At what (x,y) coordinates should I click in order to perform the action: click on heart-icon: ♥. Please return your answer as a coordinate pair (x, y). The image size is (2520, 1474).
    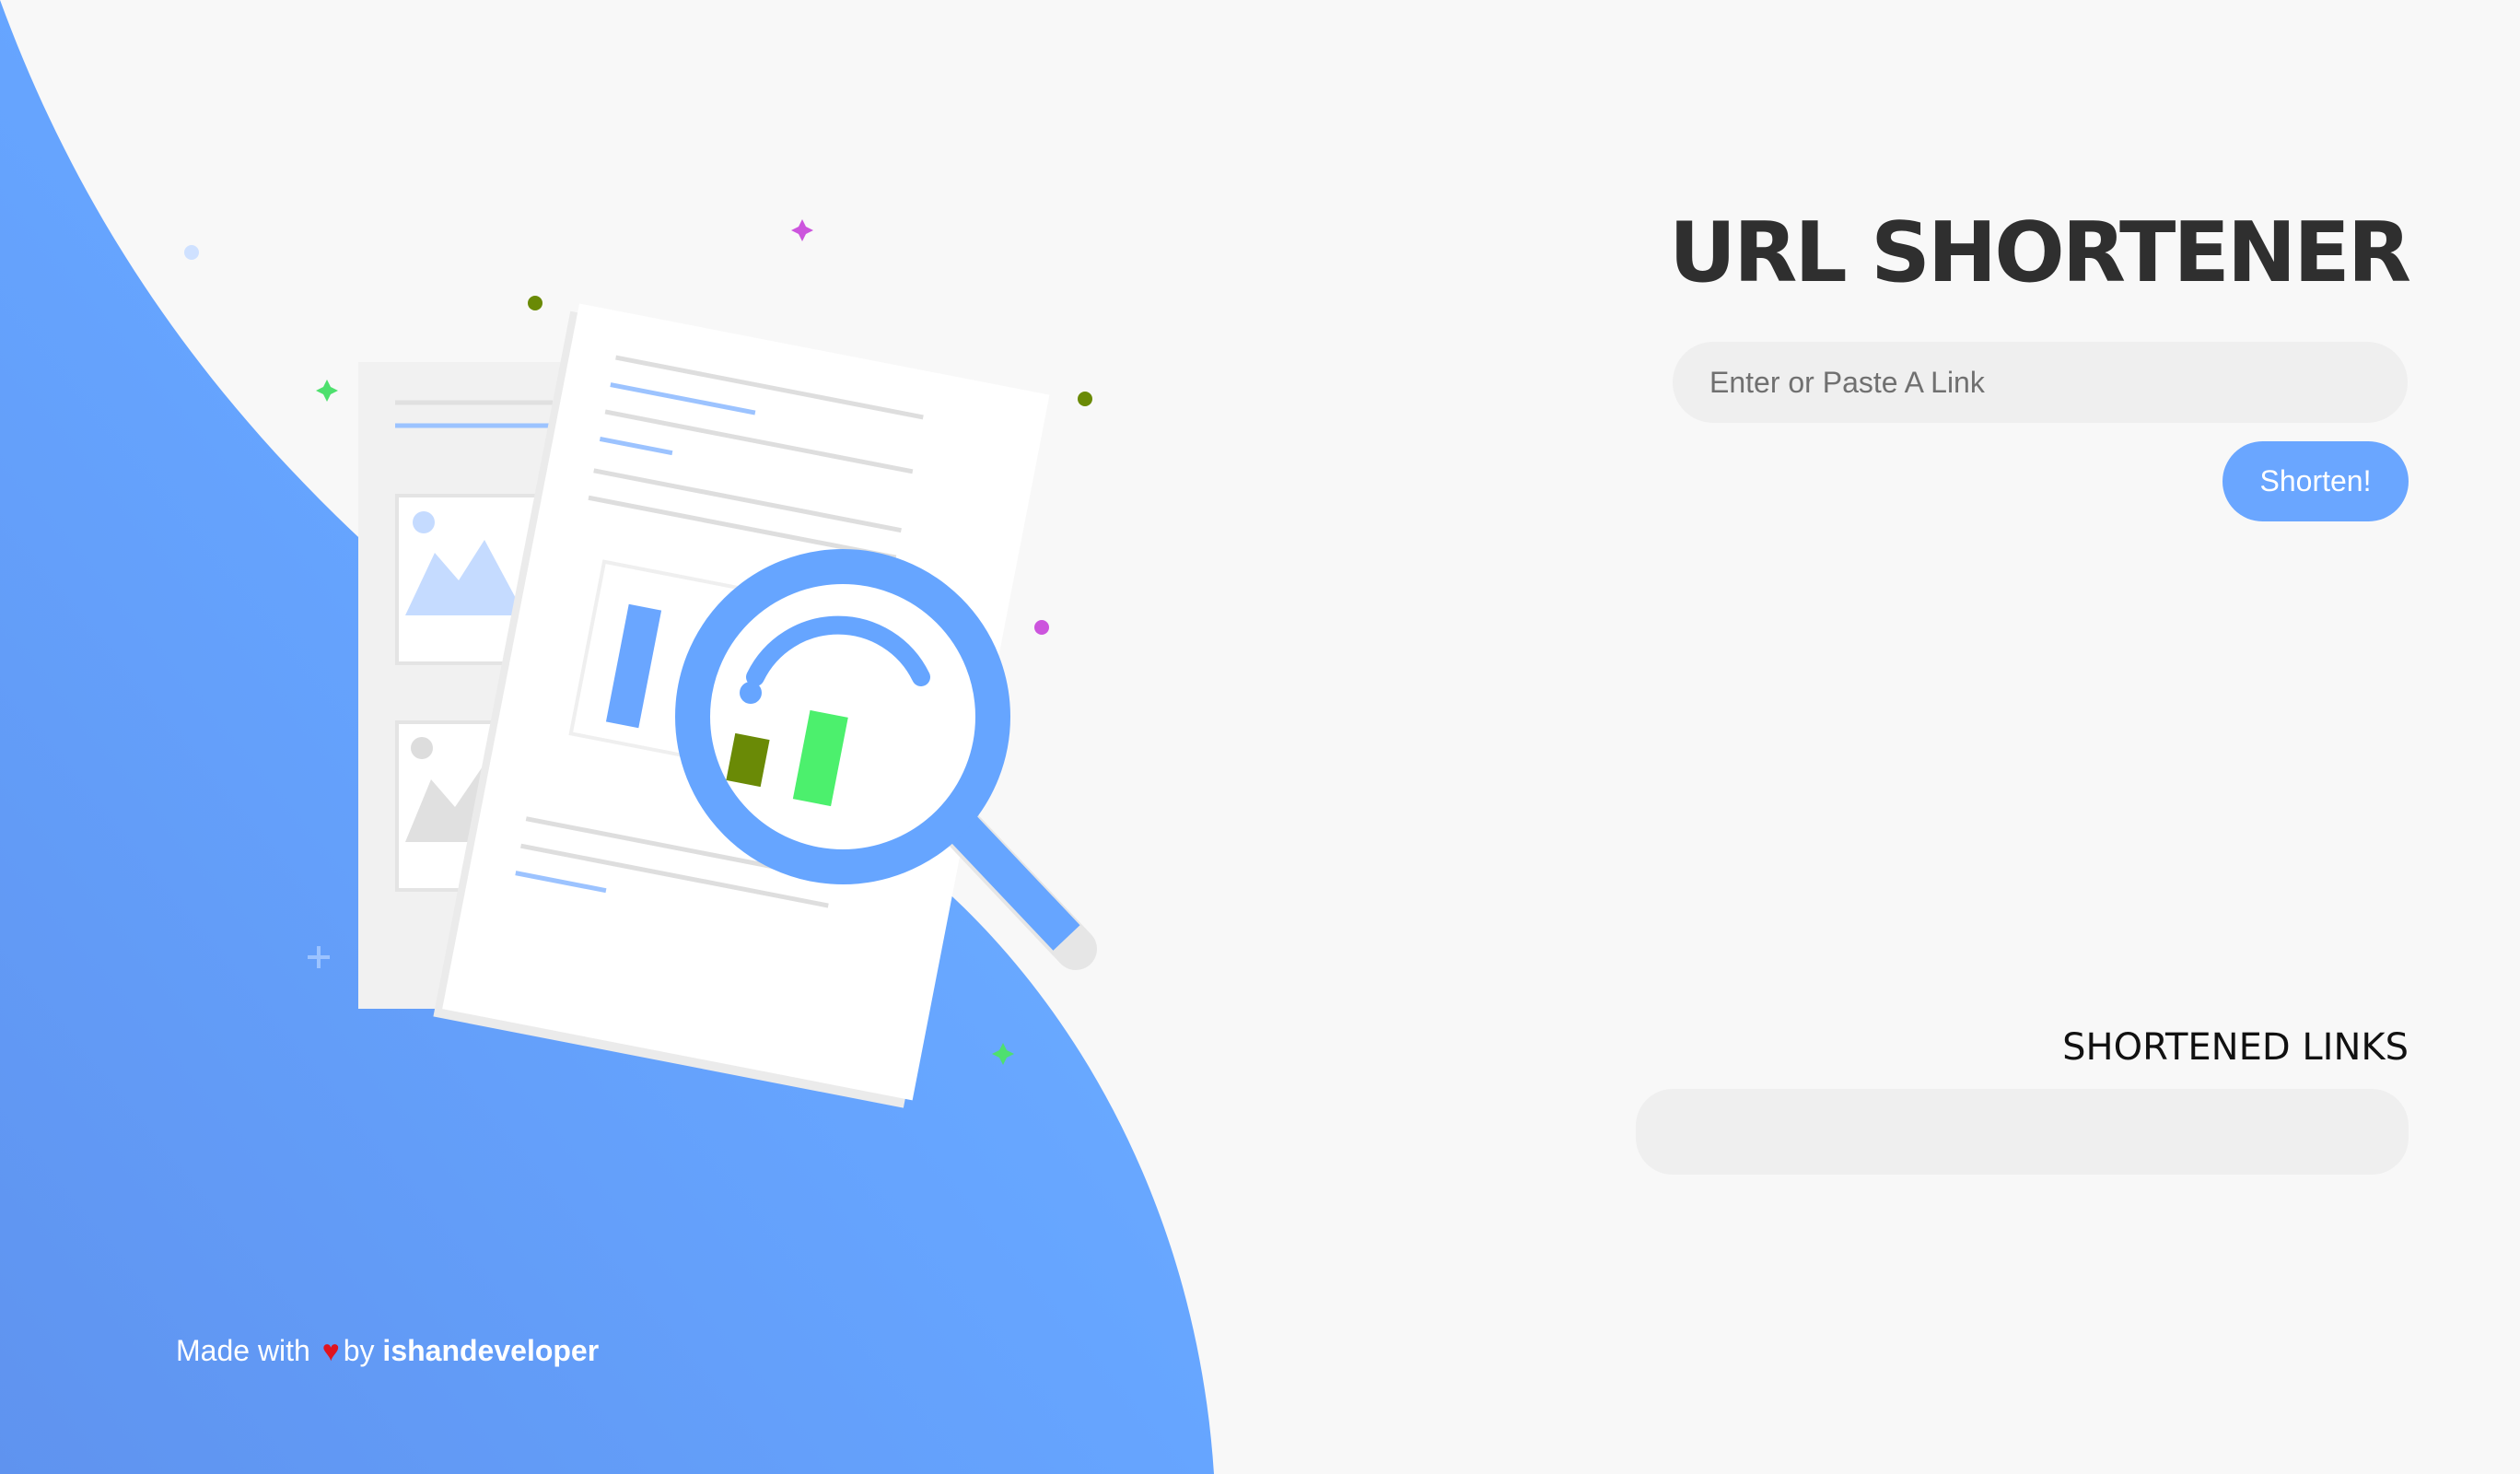
    Looking at the image, I should click on (330, 1350).